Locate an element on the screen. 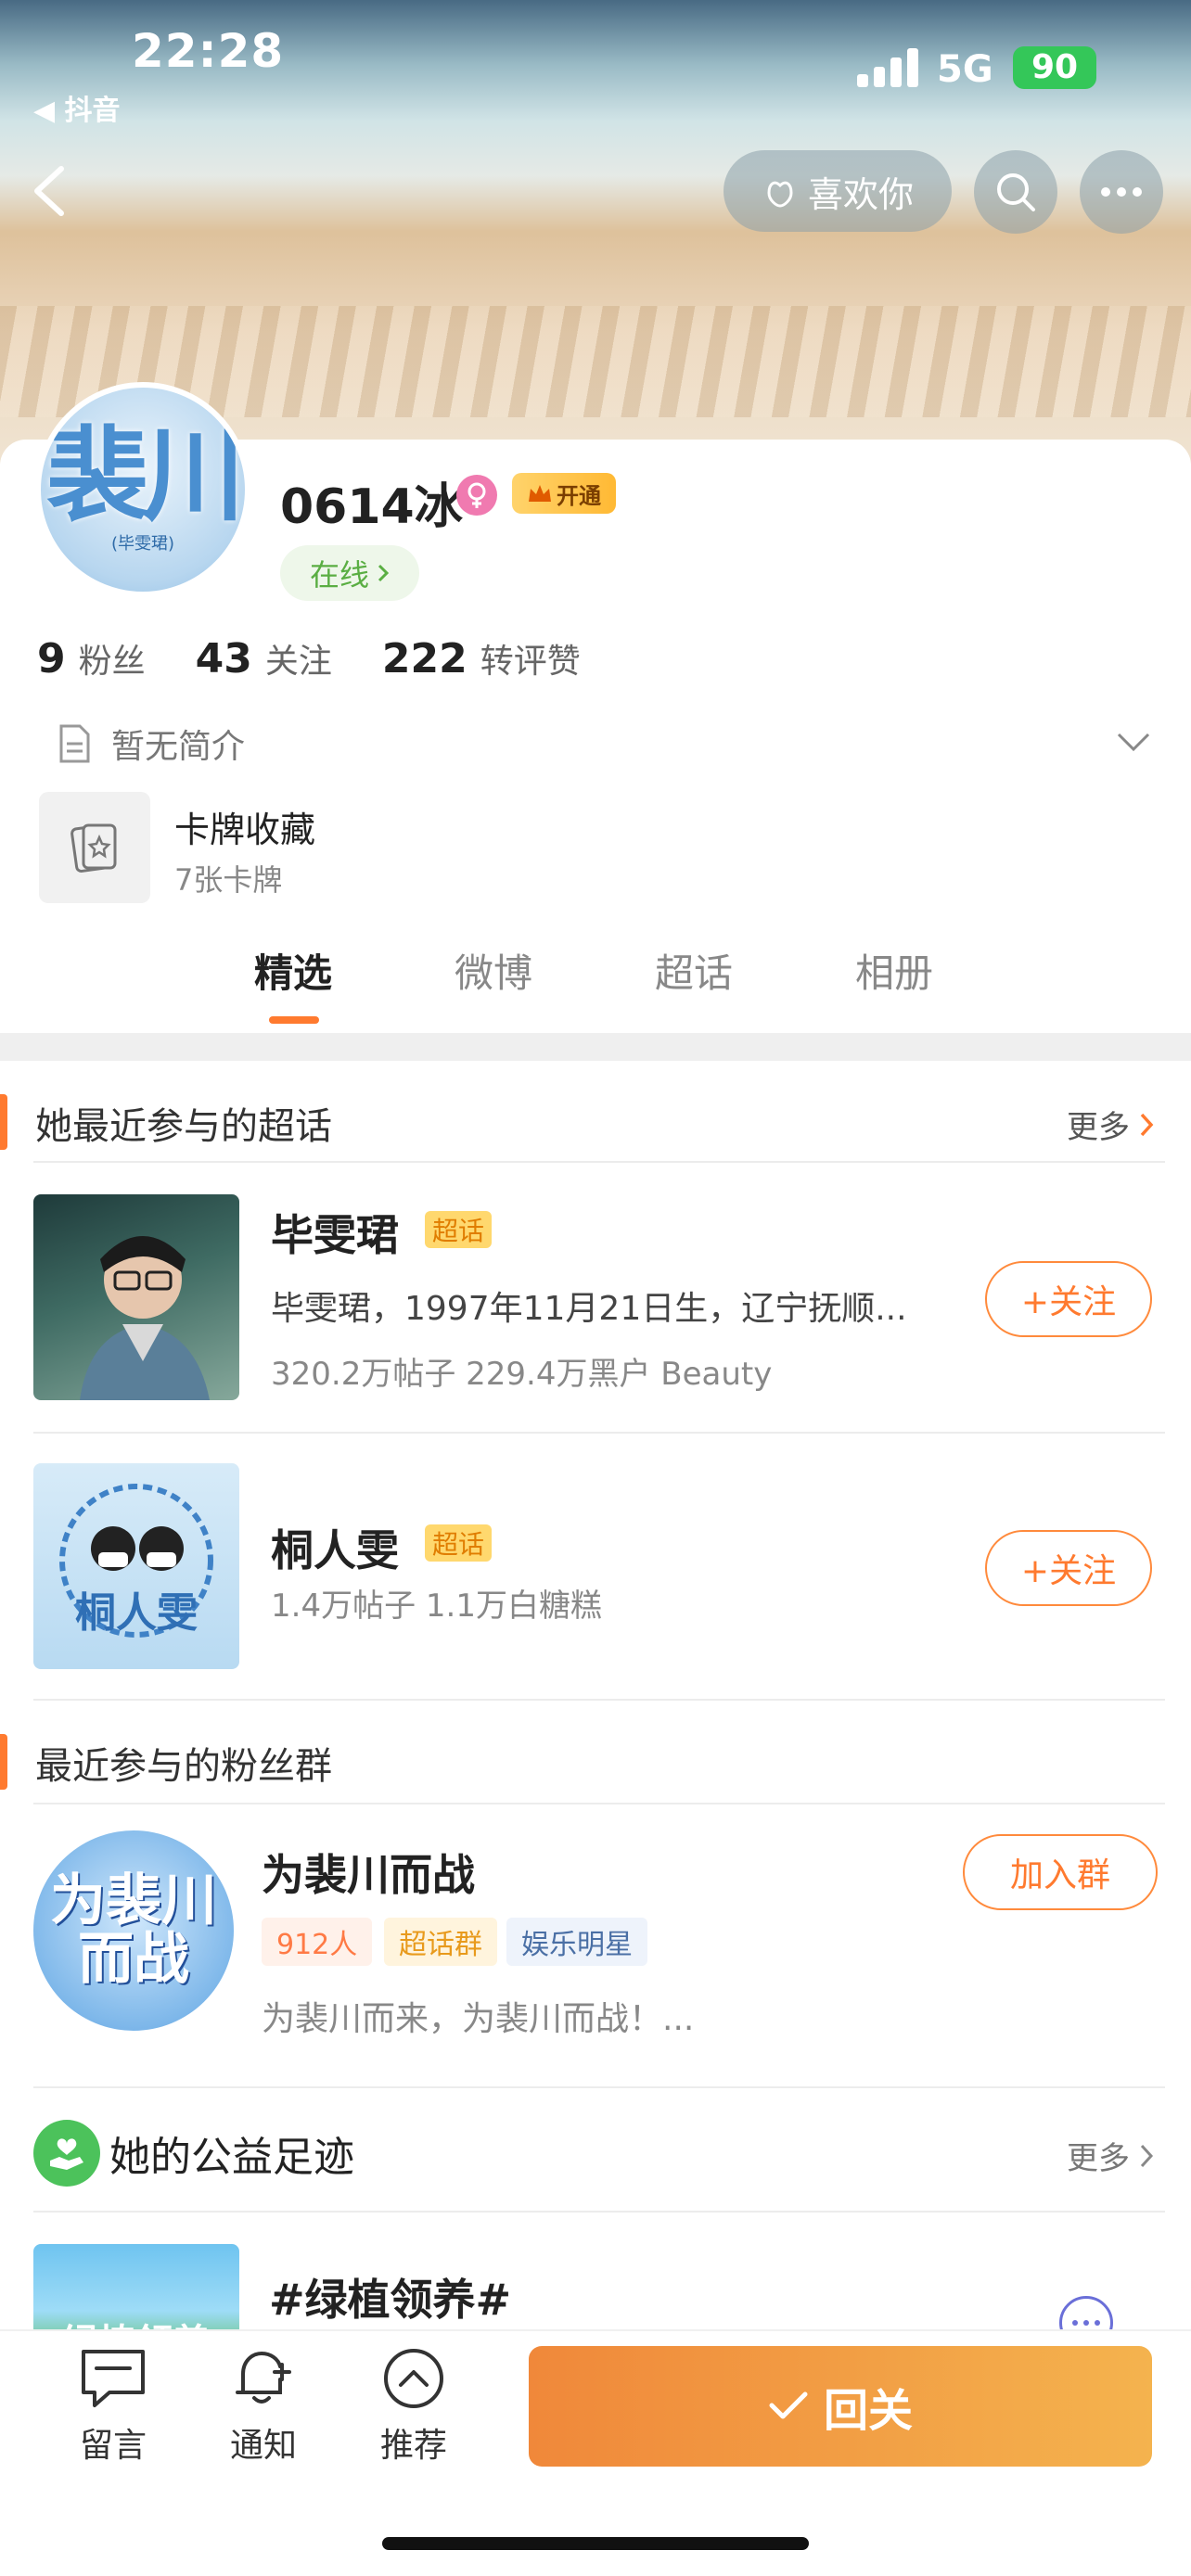  like-you-button: 喜欢你 is located at coordinates (838, 191).